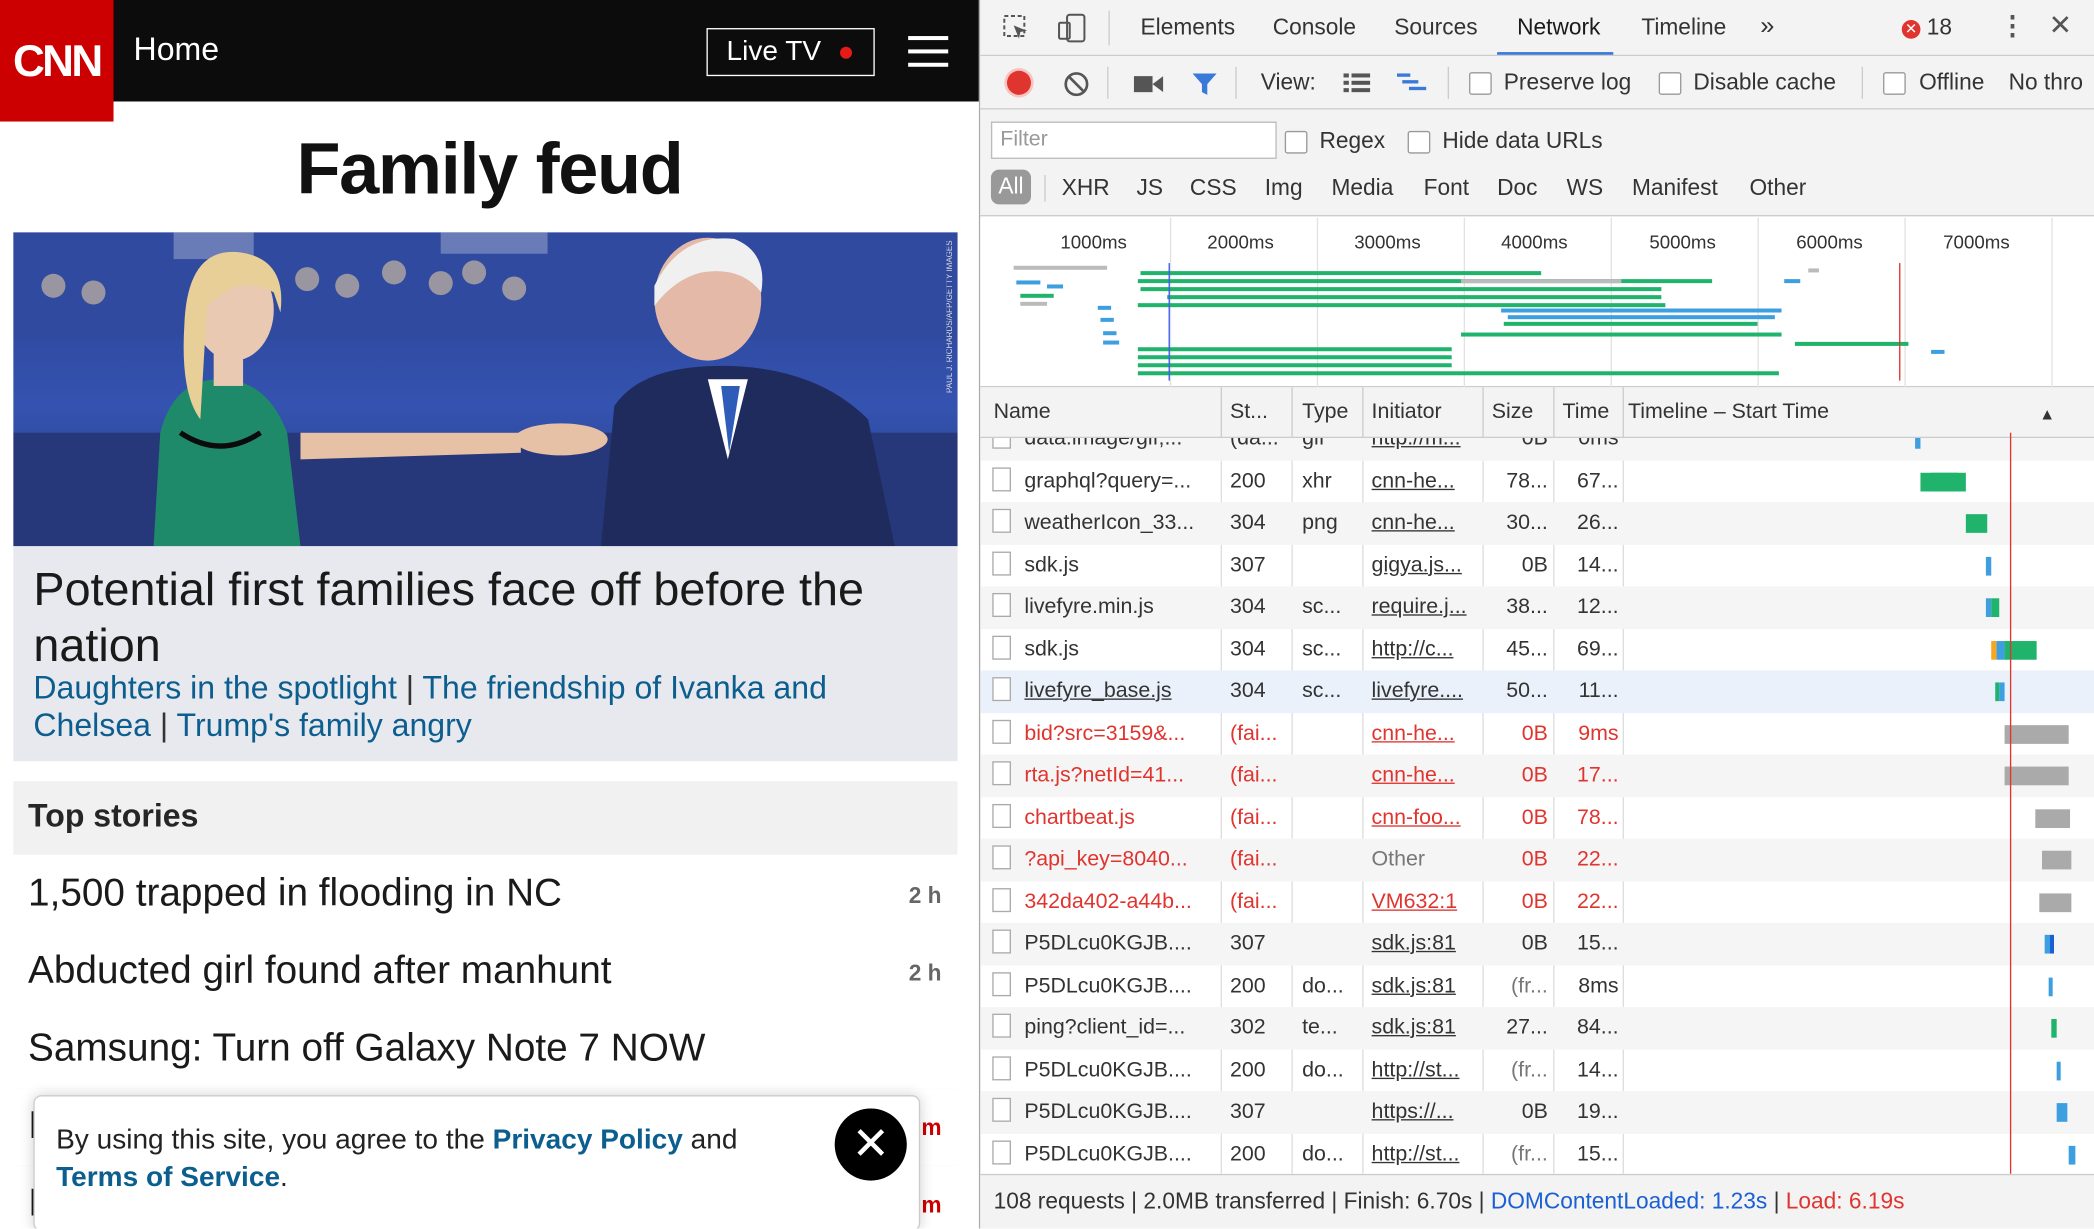 Image resolution: width=2094 pixels, height=1229 pixels. What do you see at coordinates (214, 688) in the screenshot?
I see `related-link: Daughters in the spotlight` at bounding box center [214, 688].